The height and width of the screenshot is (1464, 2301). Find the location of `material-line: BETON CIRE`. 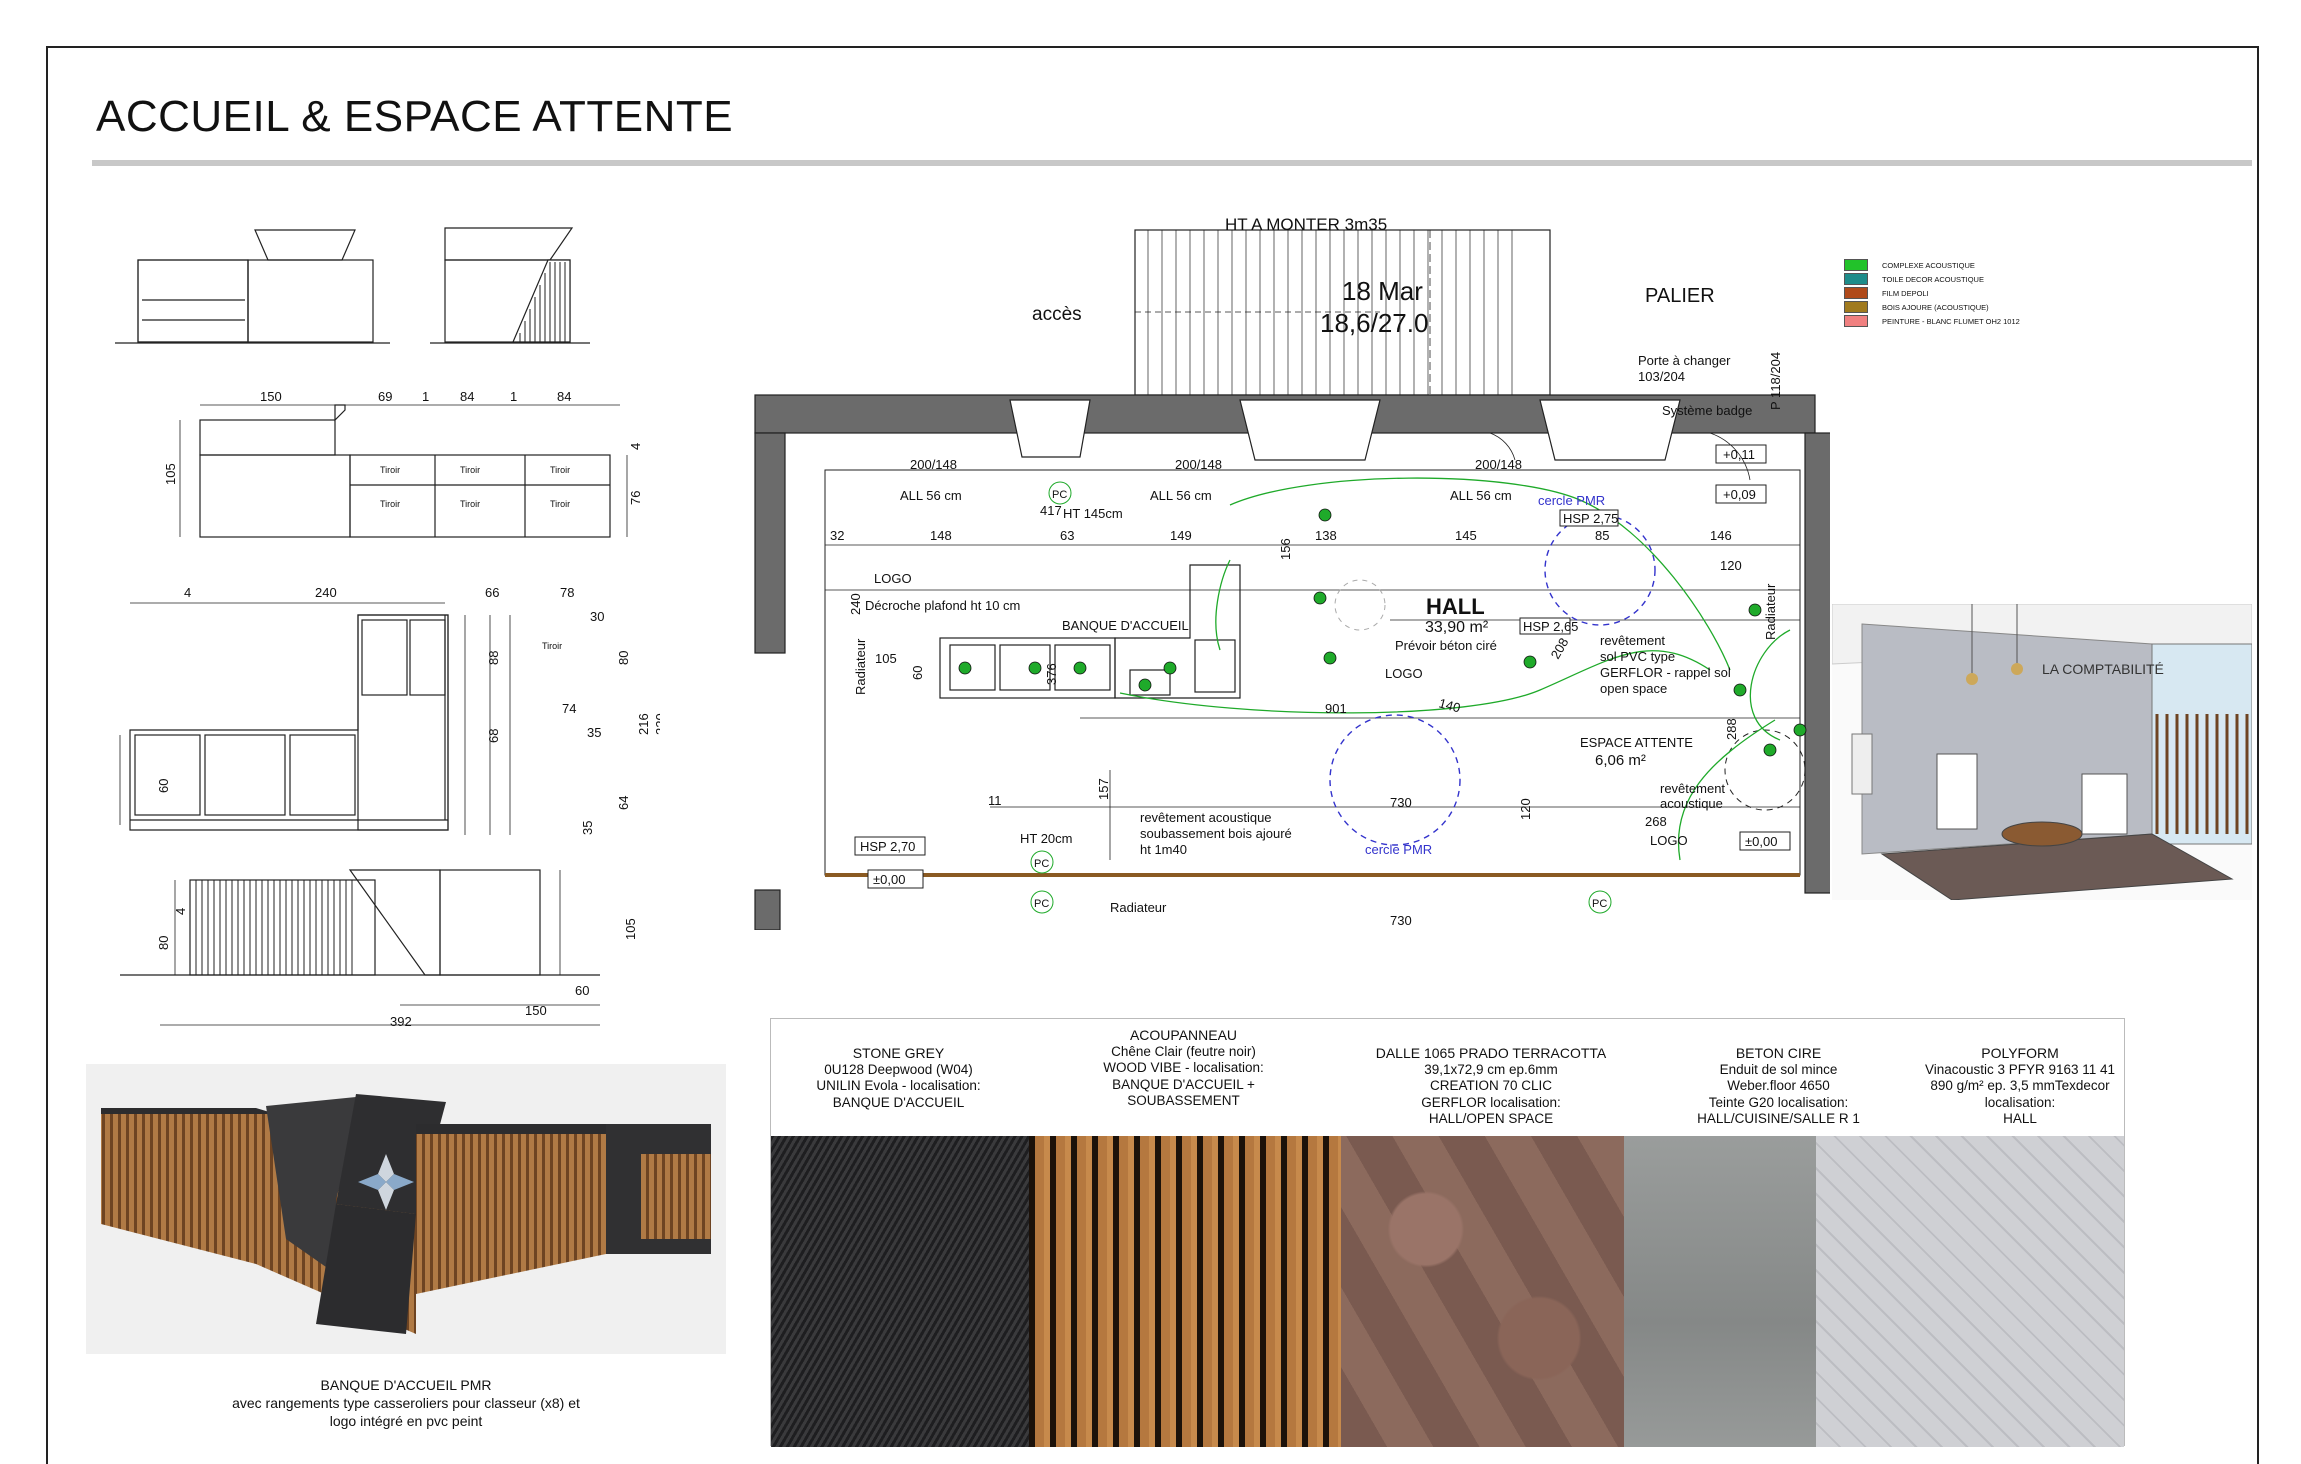

material-line: BETON CIRE is located at coordinates (1778, 1053).